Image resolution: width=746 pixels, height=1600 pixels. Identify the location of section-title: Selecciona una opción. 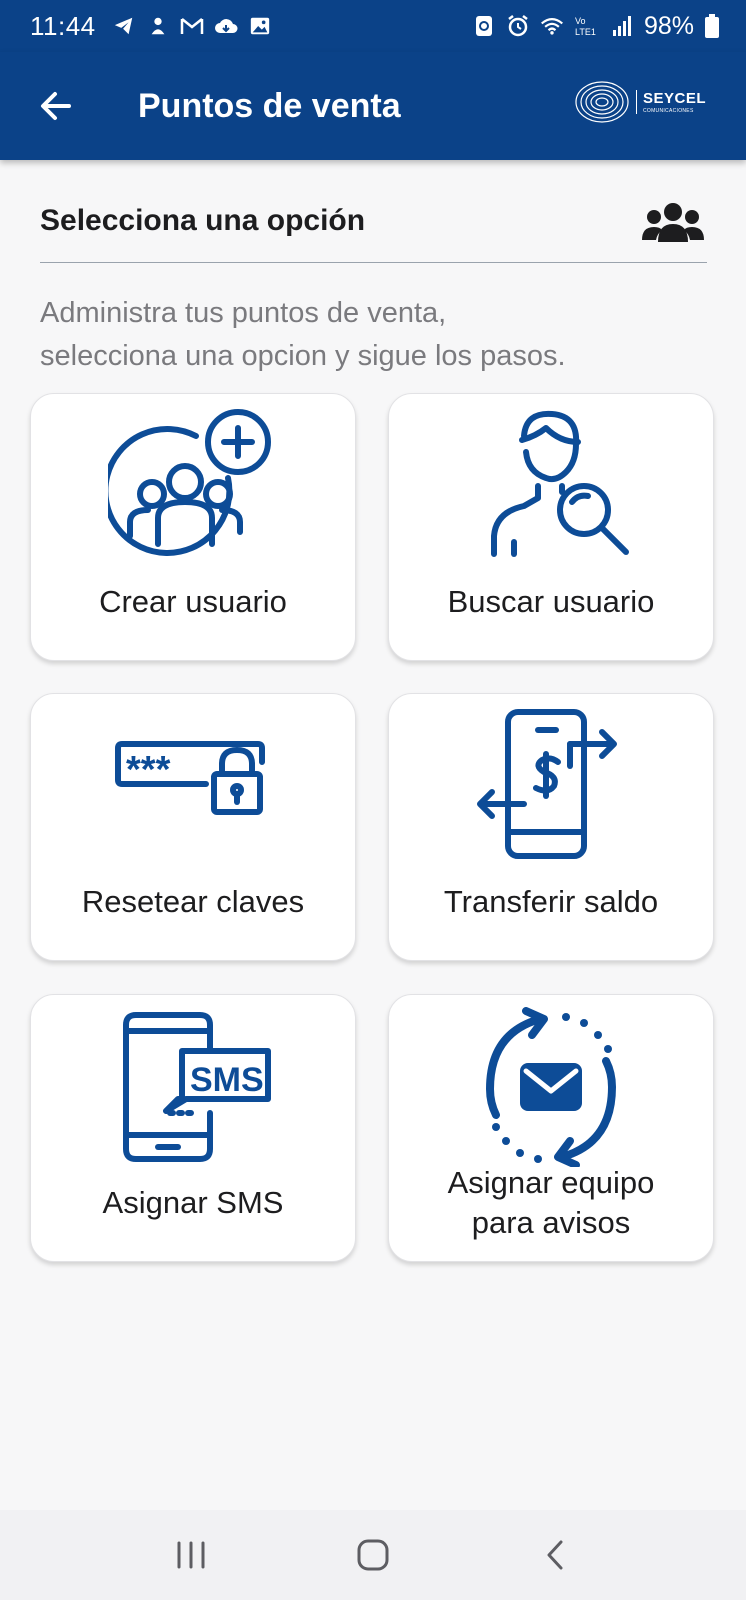
(203, 220).